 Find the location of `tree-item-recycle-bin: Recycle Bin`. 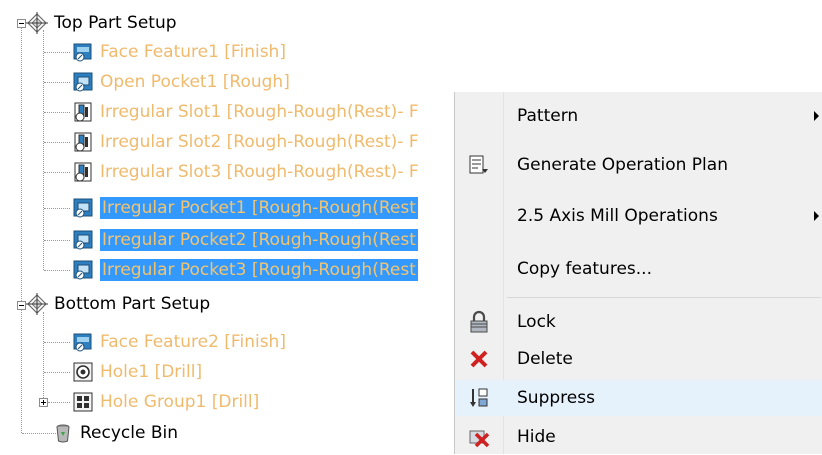

tree-item-recycle-bin: Recycle Bin is located at coordinates (115, 433).